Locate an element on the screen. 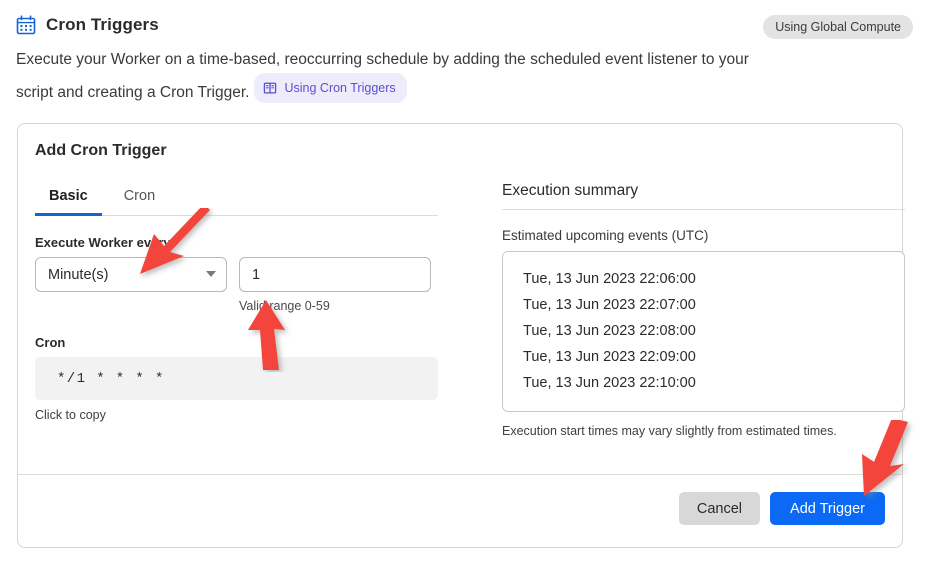 The image size is (930, 563). unit-select: Minute(s) is located at coordinates (131, 274).